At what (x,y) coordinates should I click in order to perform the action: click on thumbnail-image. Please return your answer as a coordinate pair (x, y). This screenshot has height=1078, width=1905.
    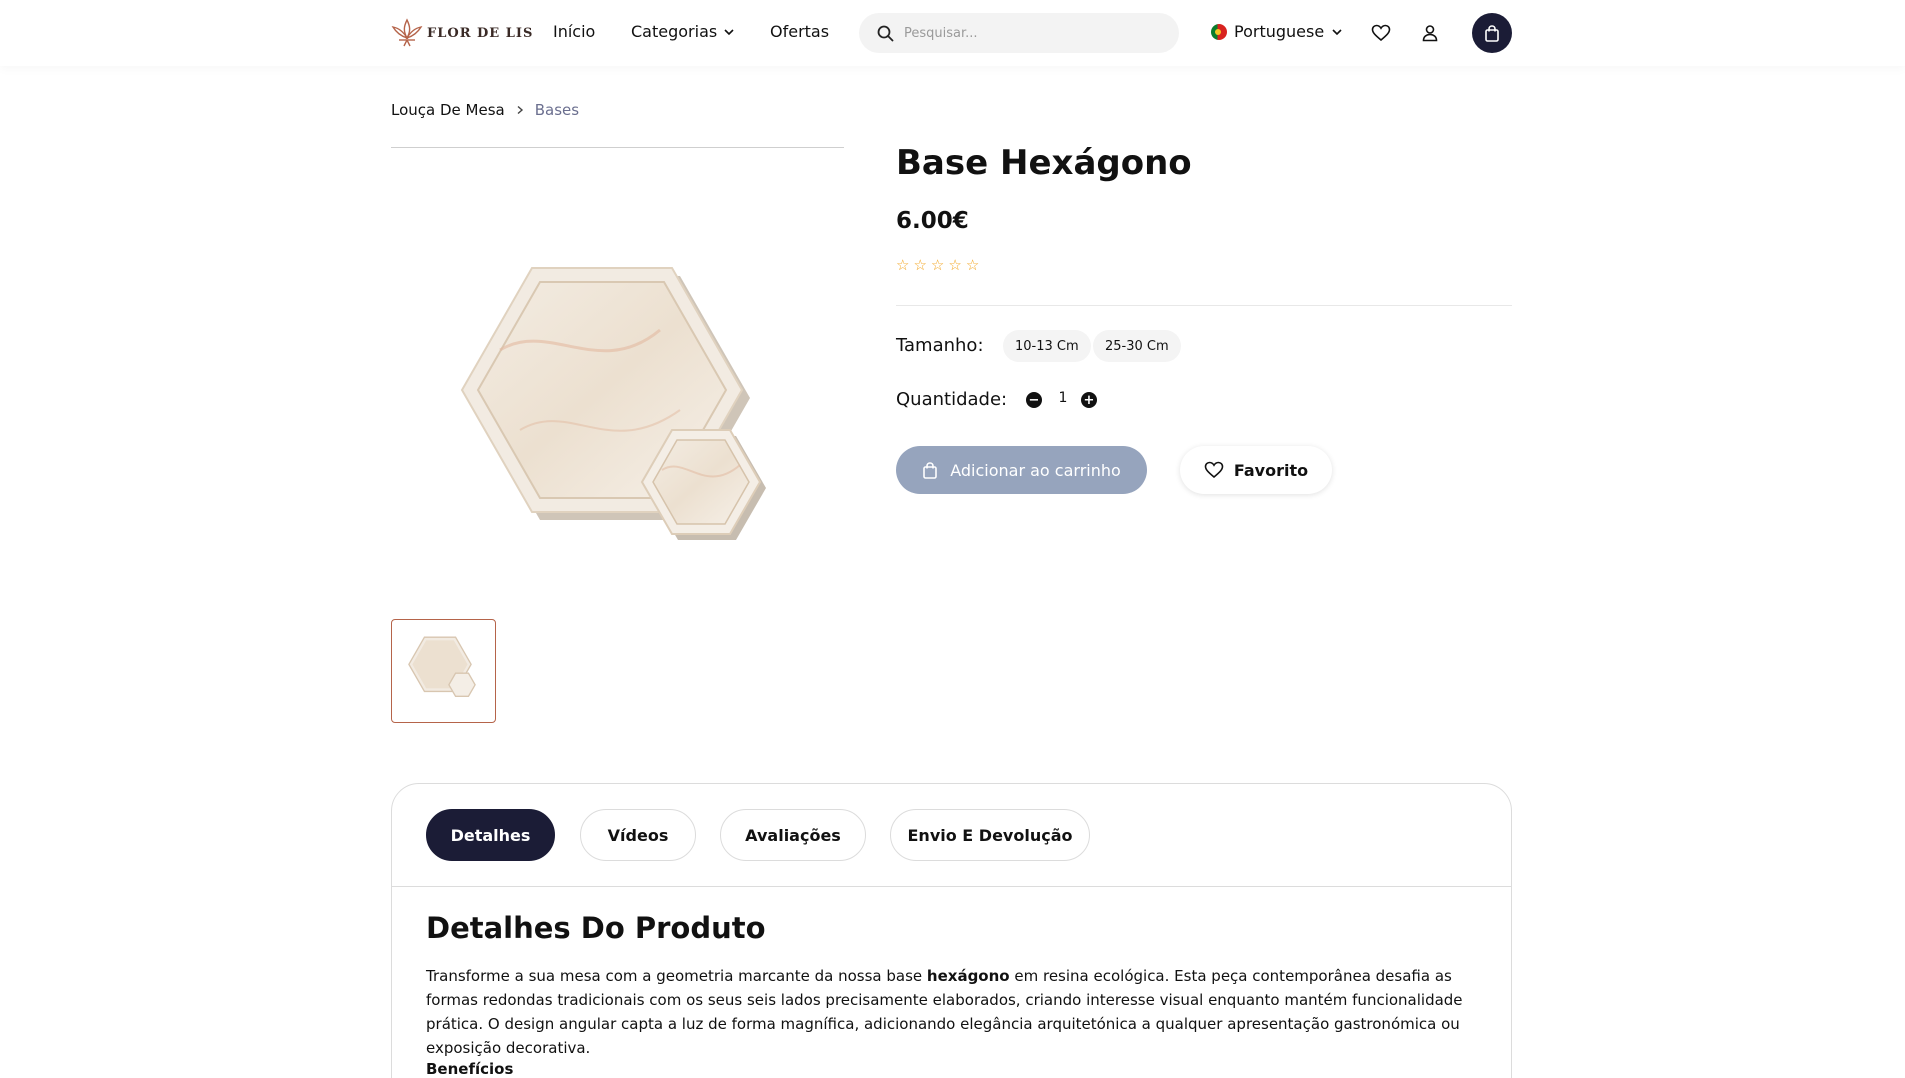
    Looking at the image, I should click on (441, 666).